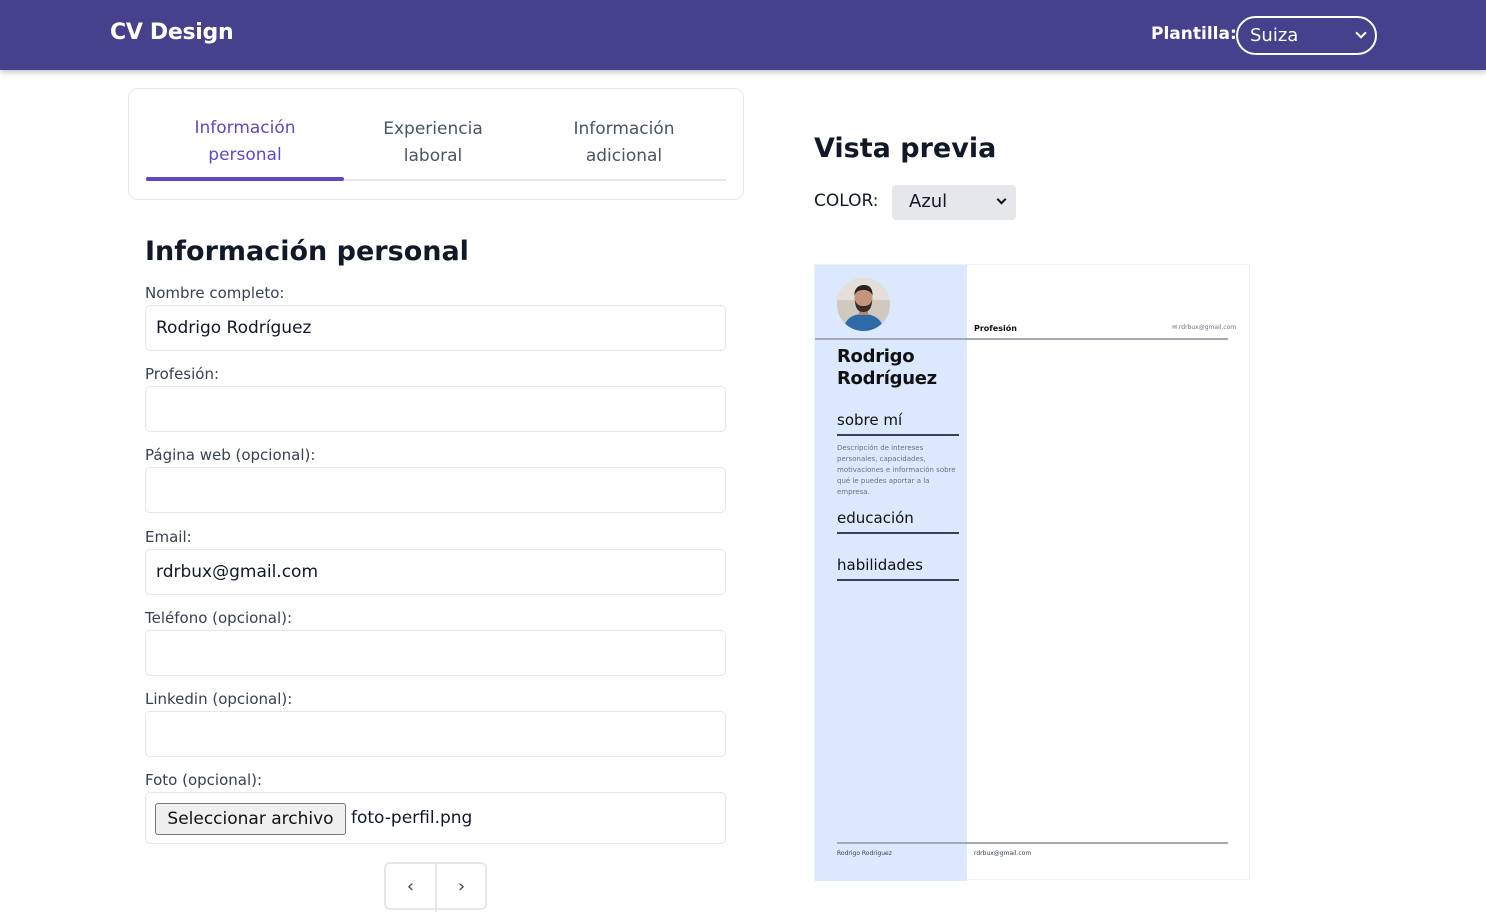 This screenshot has height=912, width=1486. I want to click on color-select-value: Azul, so click(928, 201).